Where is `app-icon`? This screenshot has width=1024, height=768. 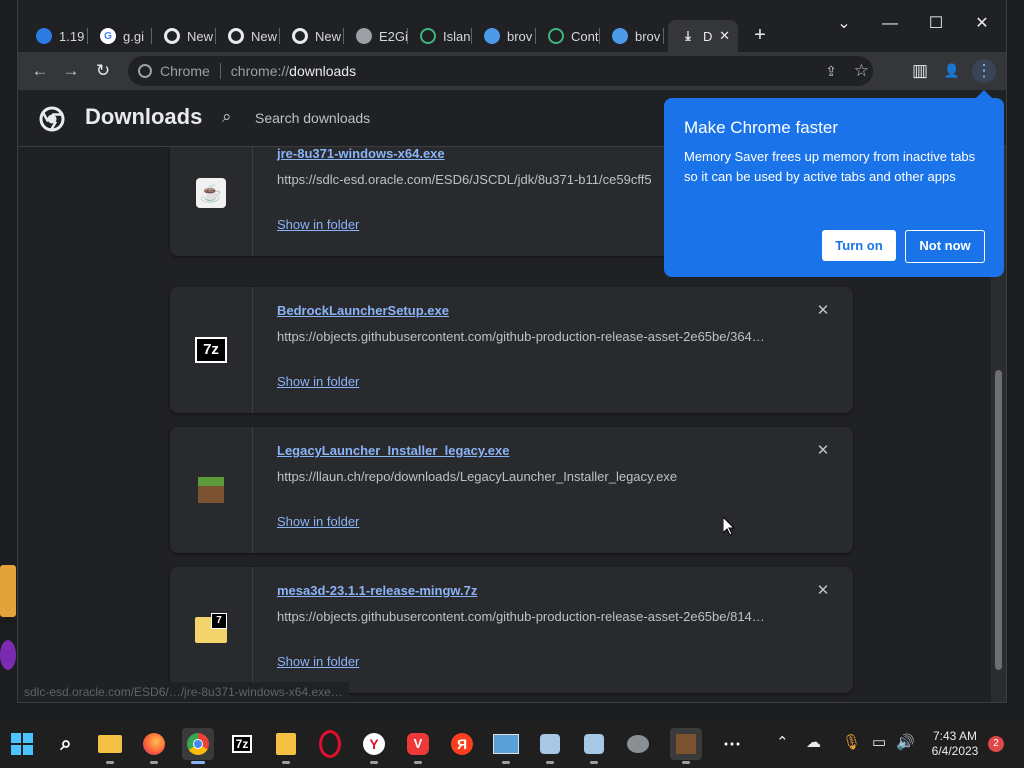
app-icon is located at coordinates (550, 746).